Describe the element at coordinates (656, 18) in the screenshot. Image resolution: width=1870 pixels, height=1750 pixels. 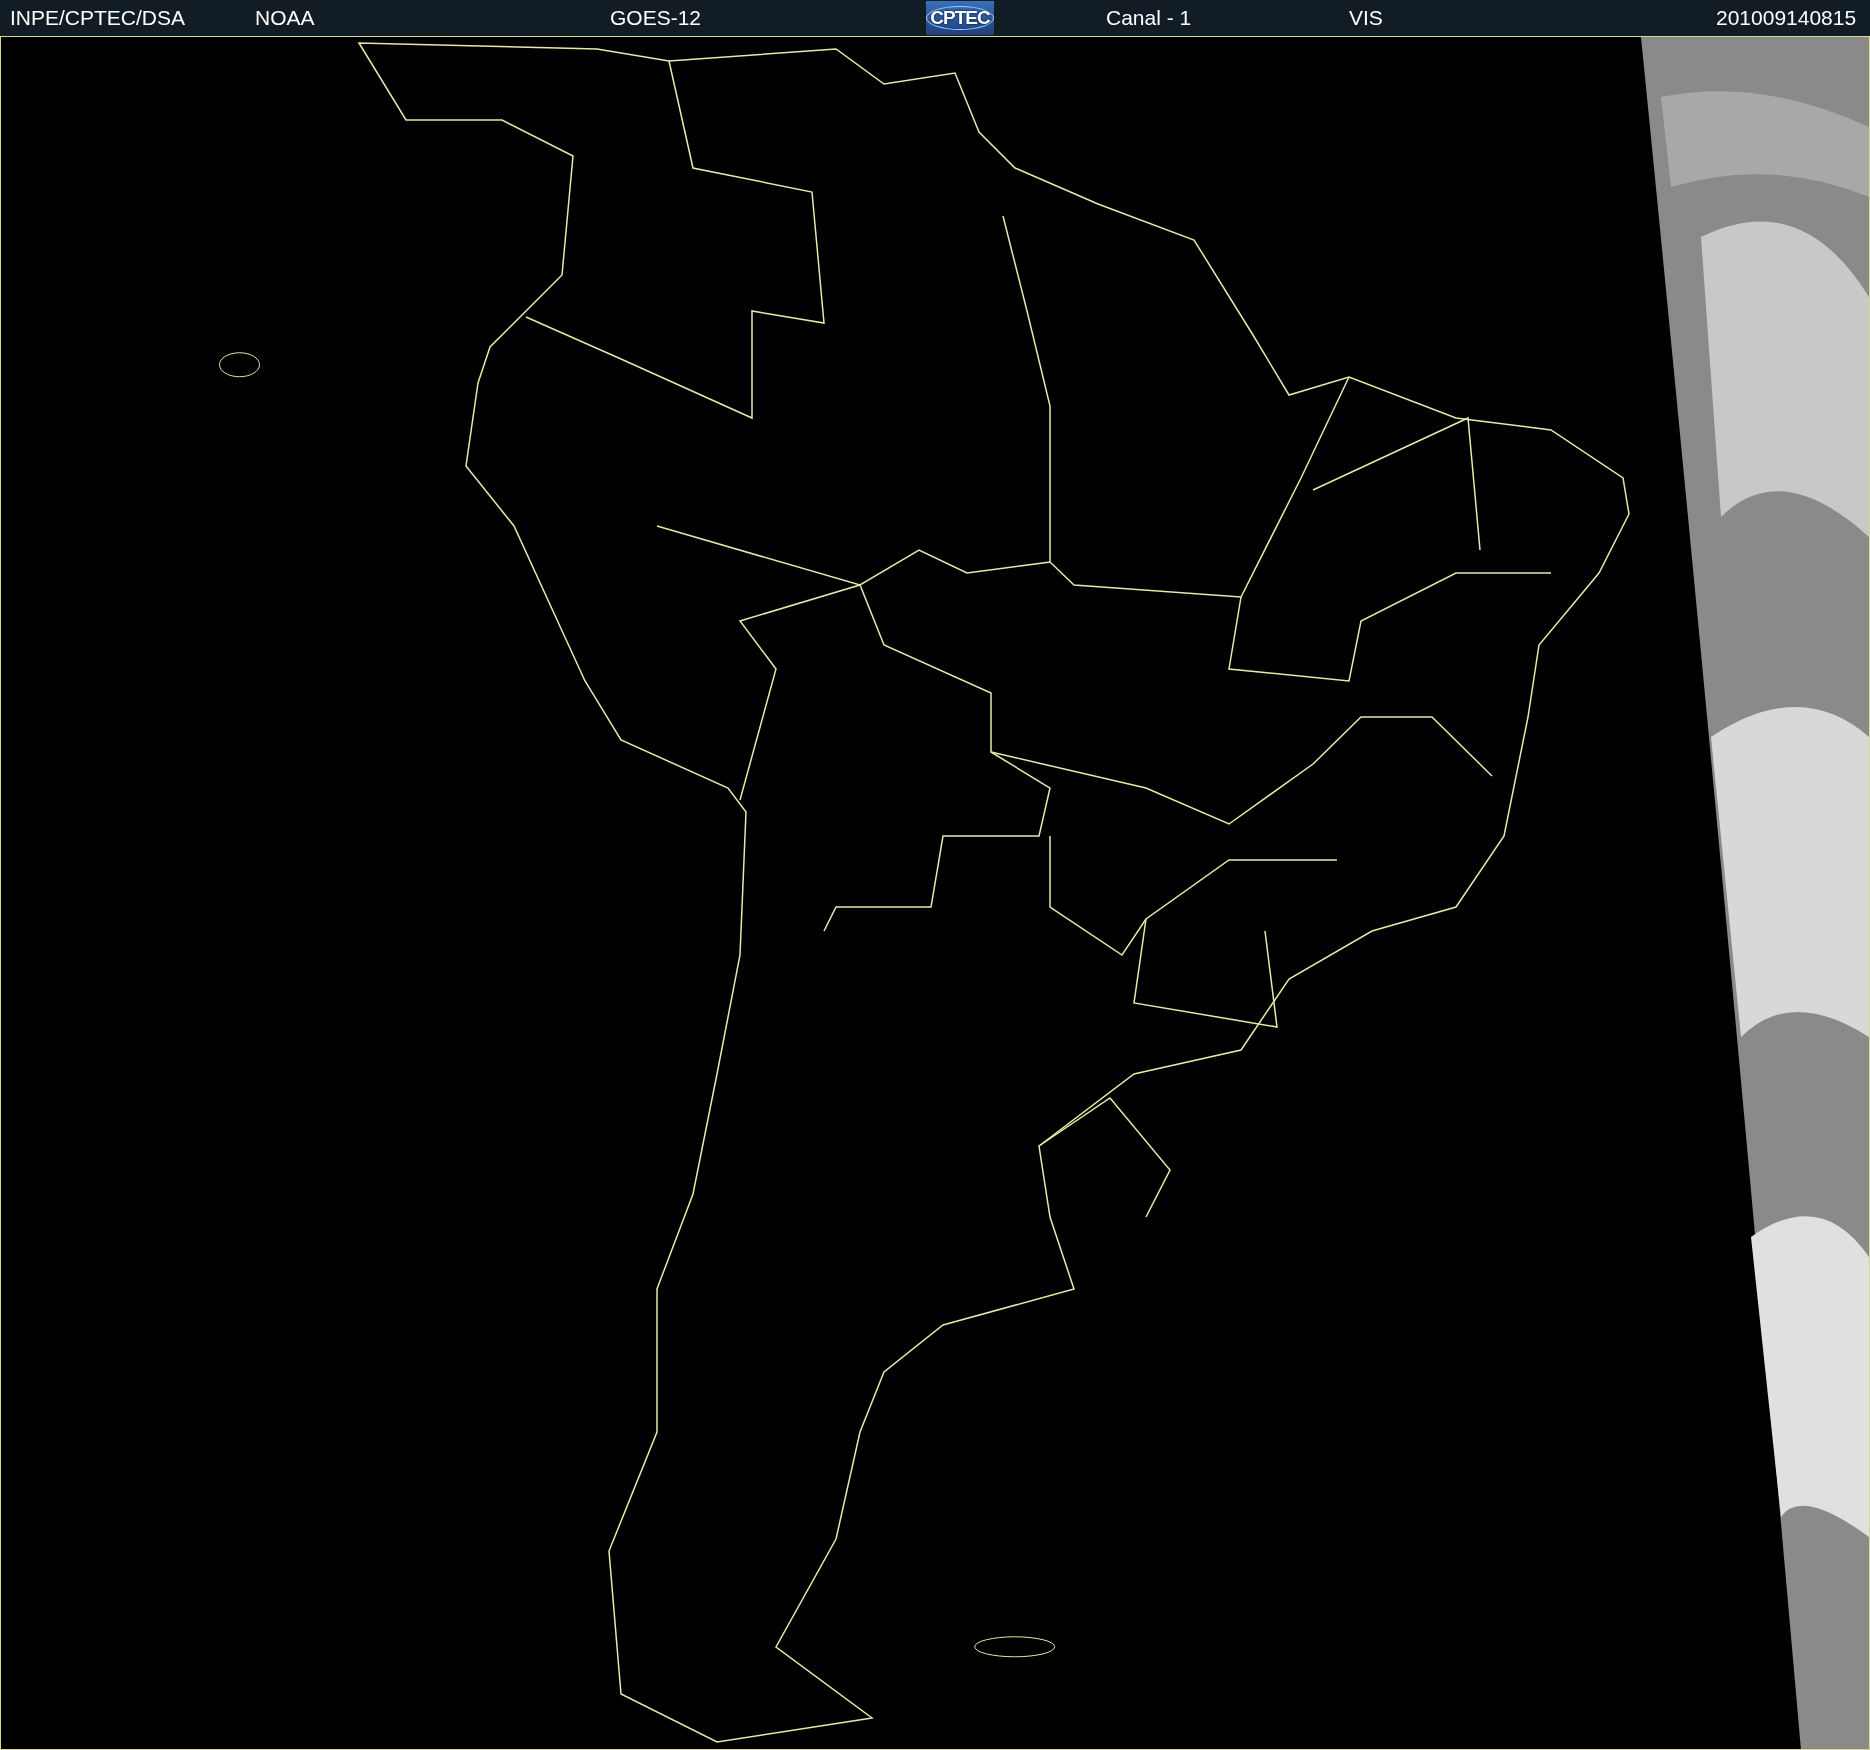
I see `header-label: GOES-12` at that location.